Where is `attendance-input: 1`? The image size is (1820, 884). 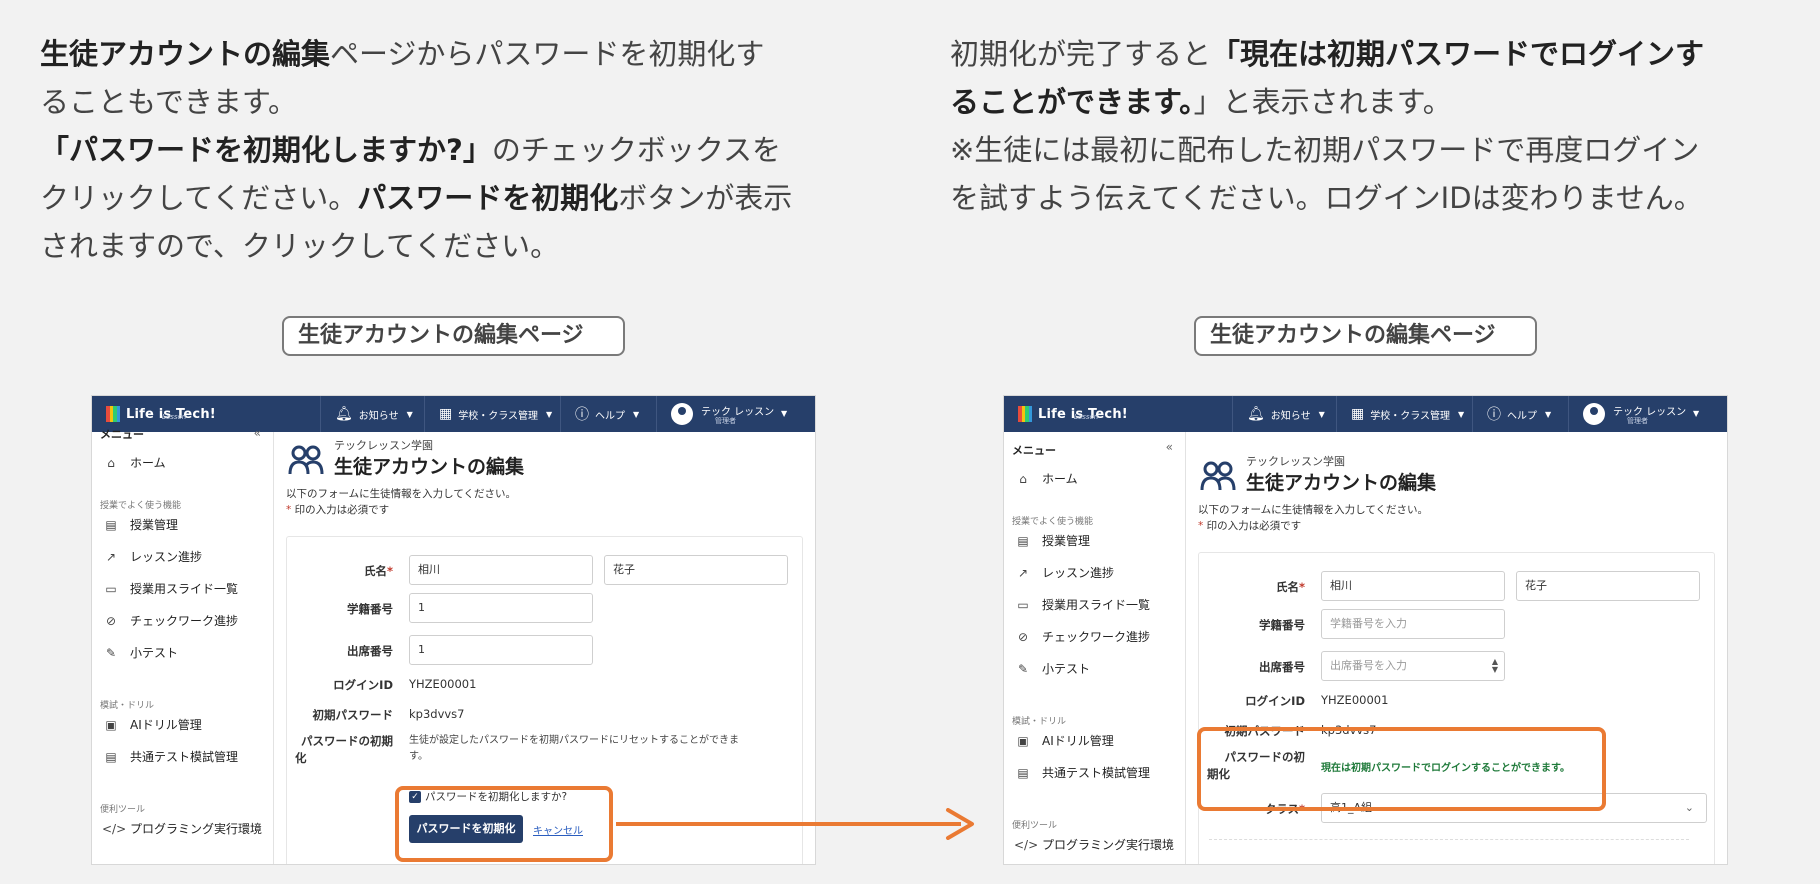
attendance-input: 1 is located at coordinates (501, 650).